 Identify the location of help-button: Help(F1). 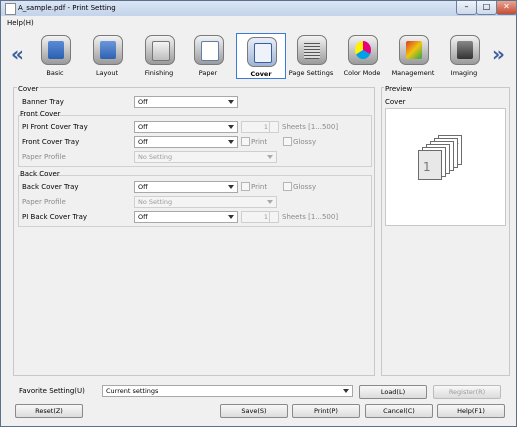
(471, 411).